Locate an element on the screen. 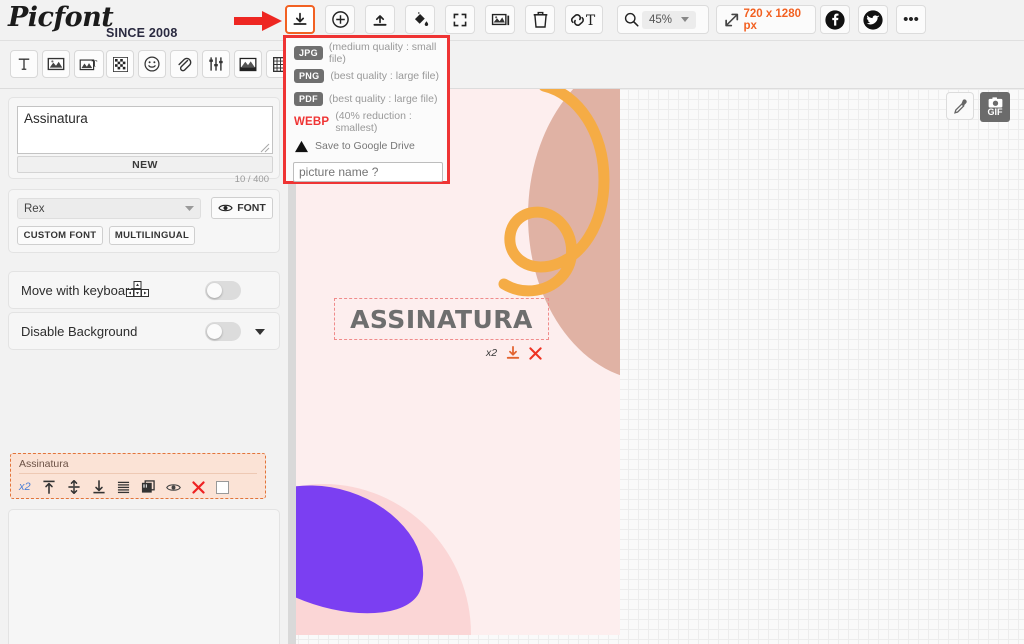  google-drive-label: Save to Google Drive is located at coordinates (365, 146).